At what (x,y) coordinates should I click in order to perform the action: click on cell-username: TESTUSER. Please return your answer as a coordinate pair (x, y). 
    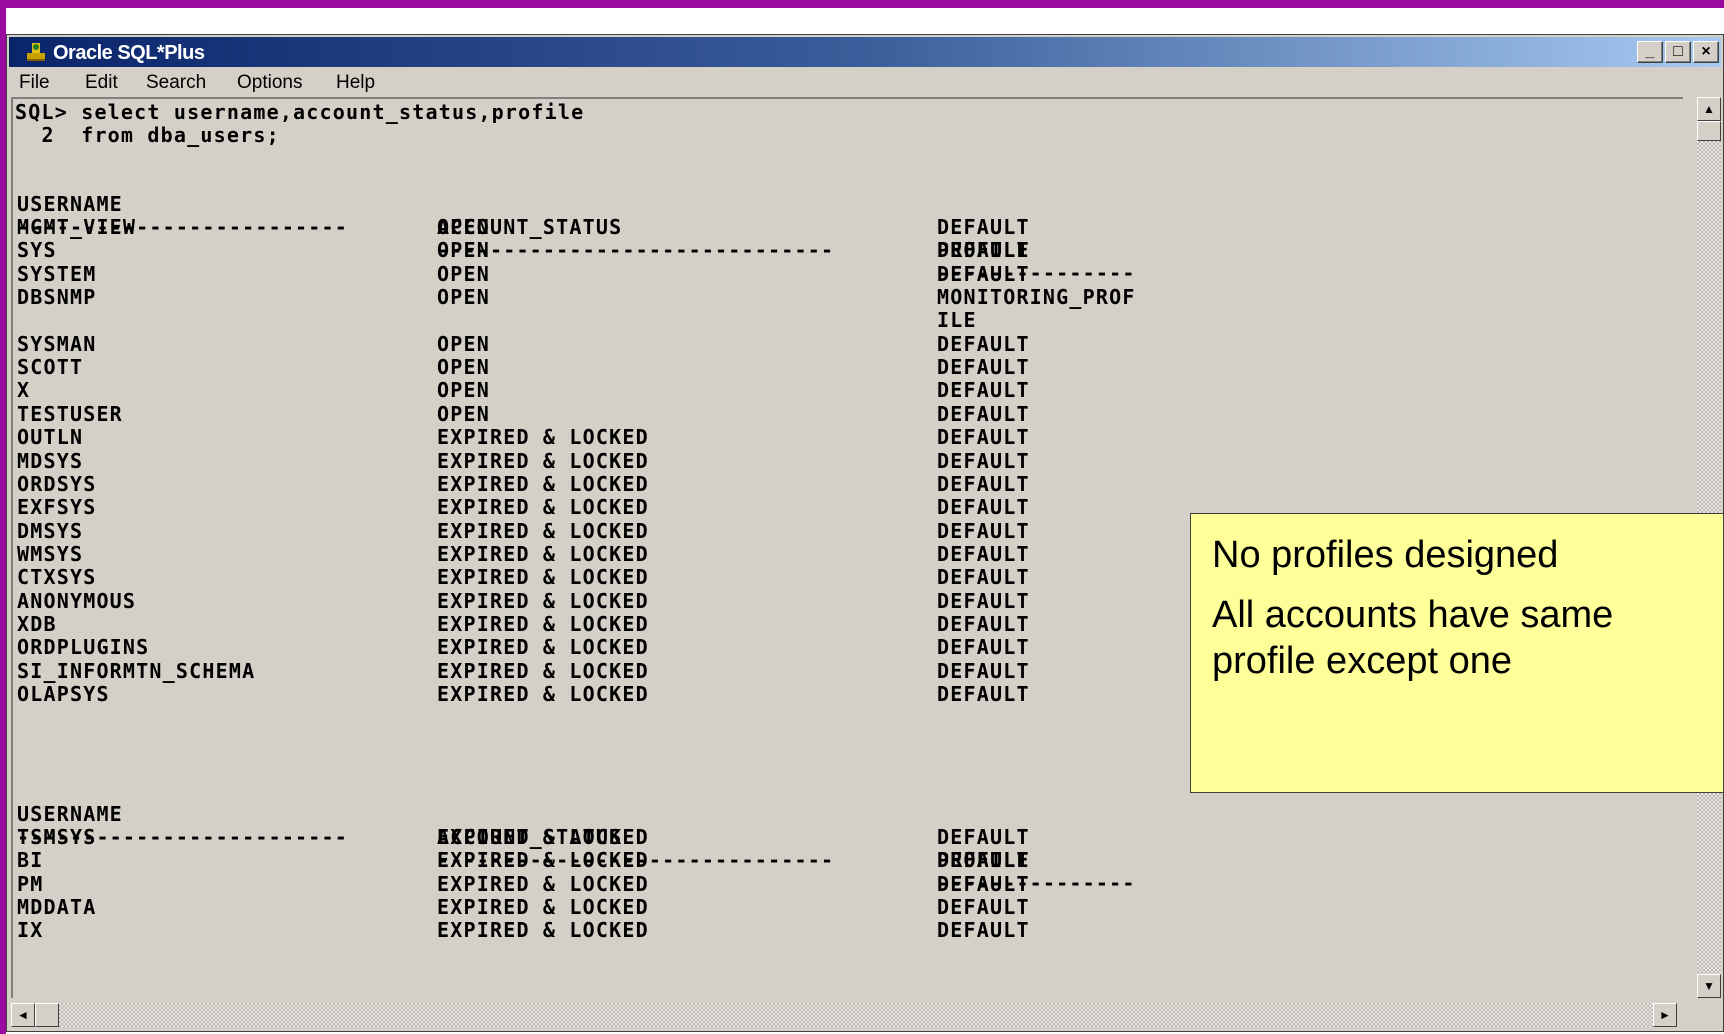
    Looking at the image, I should click on (70, 413).